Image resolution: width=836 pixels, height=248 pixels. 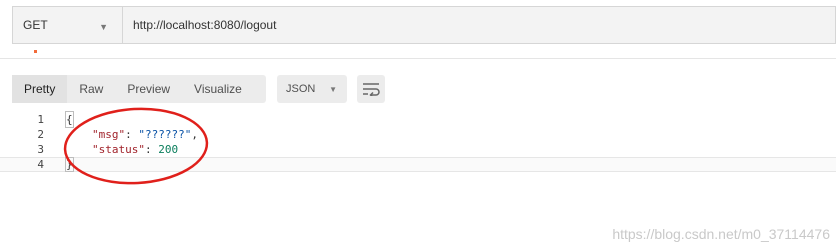 I want to click on code-text: {, so click(x=69, y=119).